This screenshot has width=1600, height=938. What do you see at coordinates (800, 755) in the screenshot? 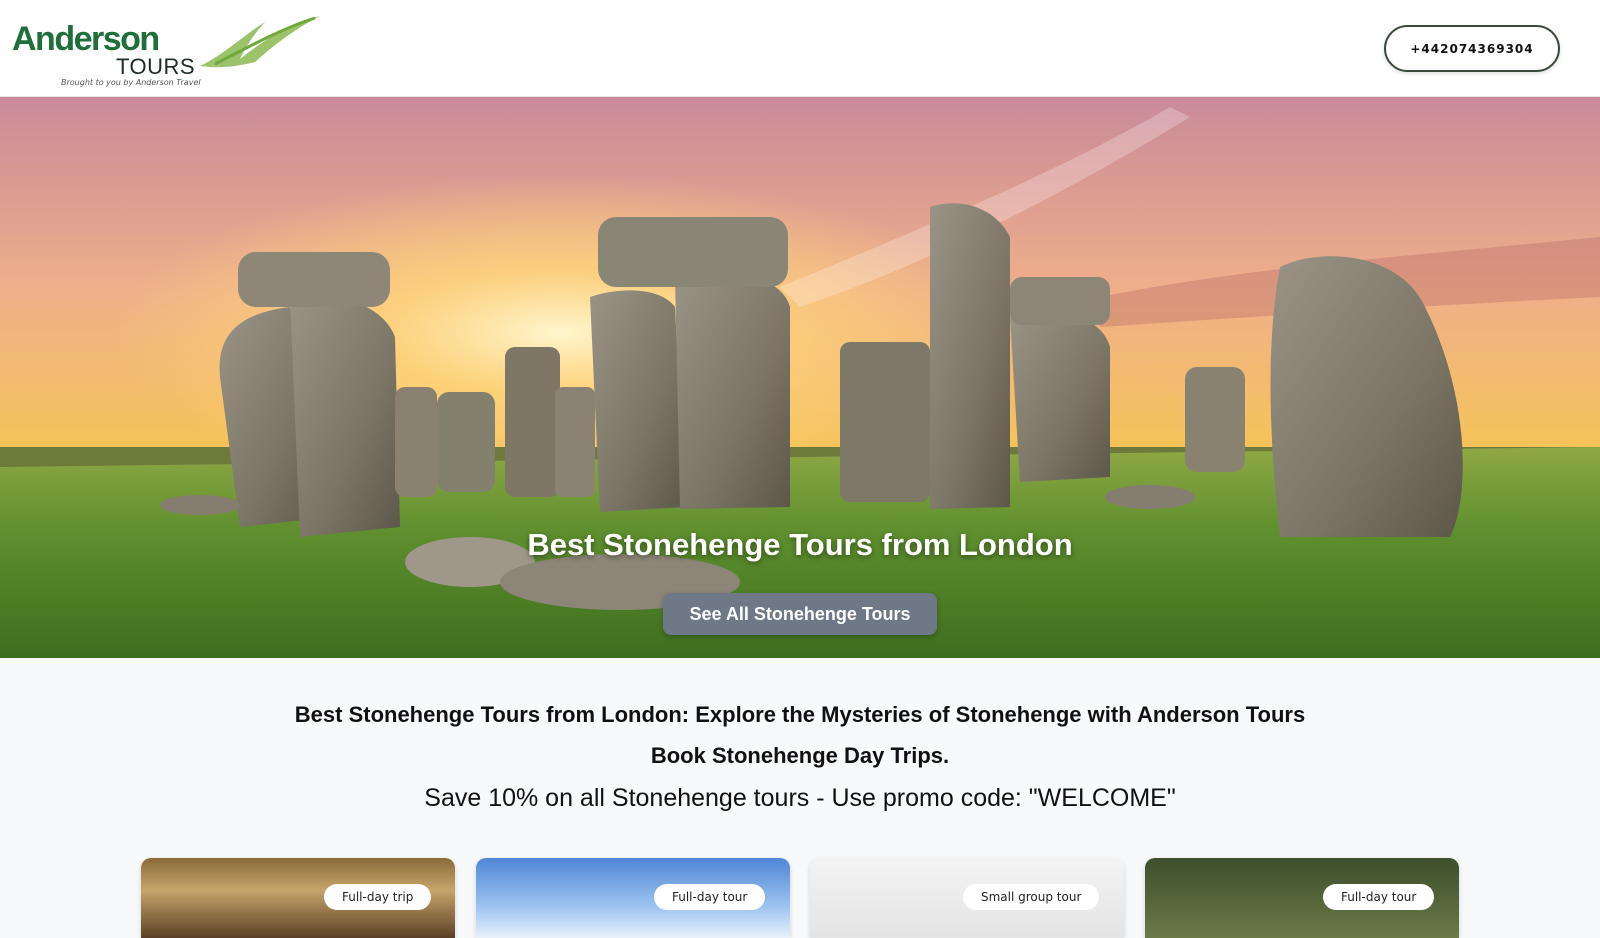
I see `intro-subheading: Book Stonehenge Day Trips.` at bounding box center [800, 755].